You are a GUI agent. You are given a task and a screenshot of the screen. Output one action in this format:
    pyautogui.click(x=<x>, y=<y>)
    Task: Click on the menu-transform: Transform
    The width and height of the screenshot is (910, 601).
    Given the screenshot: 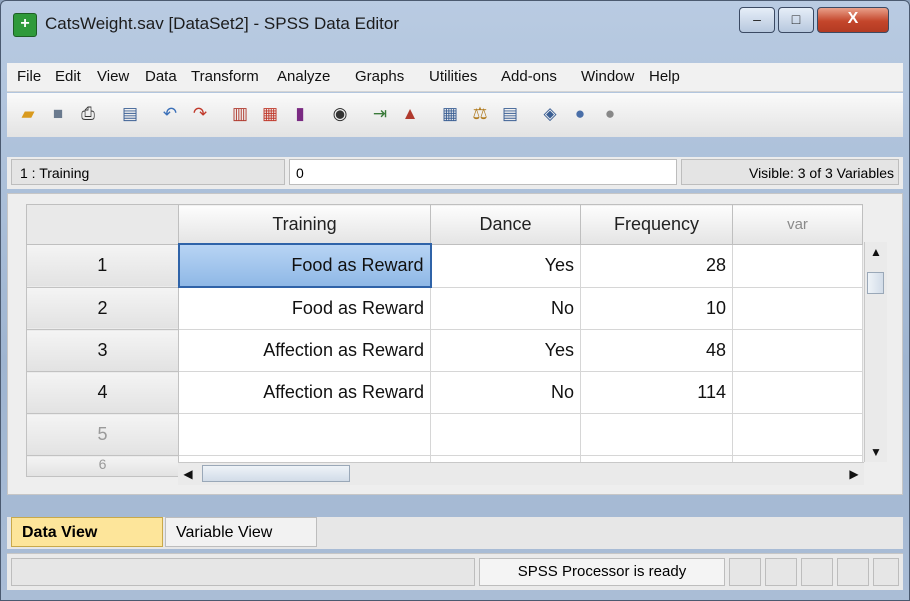 What is the action you would take?
    pyautogui.click(x=225, y=76)
    